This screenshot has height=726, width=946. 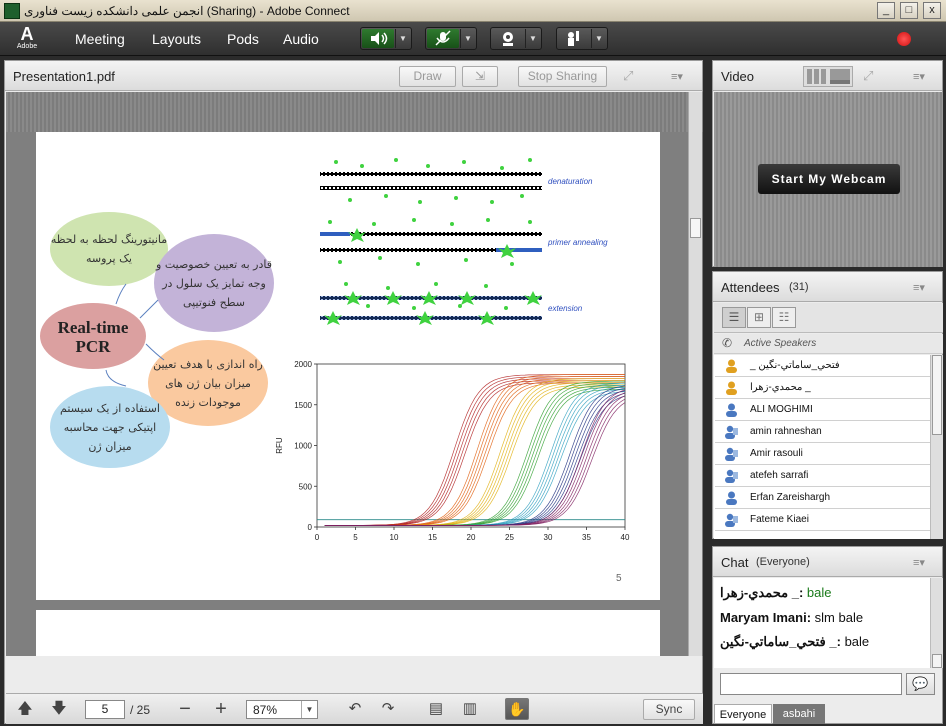 What do you see at coordinates (759, 592) in the screenshot?
I see `chat-author: محمدي-زهرا _` at bounding box center [759, 592].